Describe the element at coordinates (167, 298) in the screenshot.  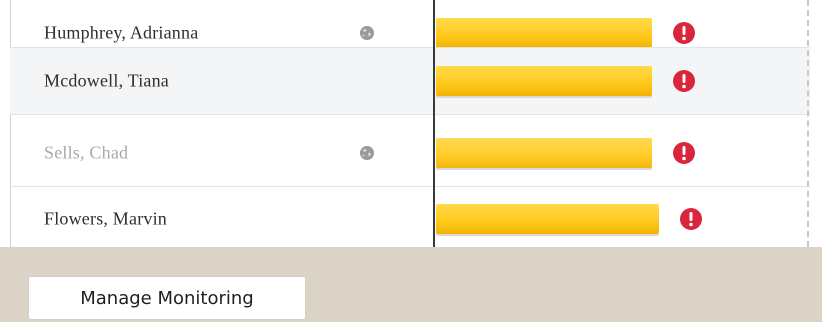
I see `manage-monitoring-button: Manage Monitoring` at that location.